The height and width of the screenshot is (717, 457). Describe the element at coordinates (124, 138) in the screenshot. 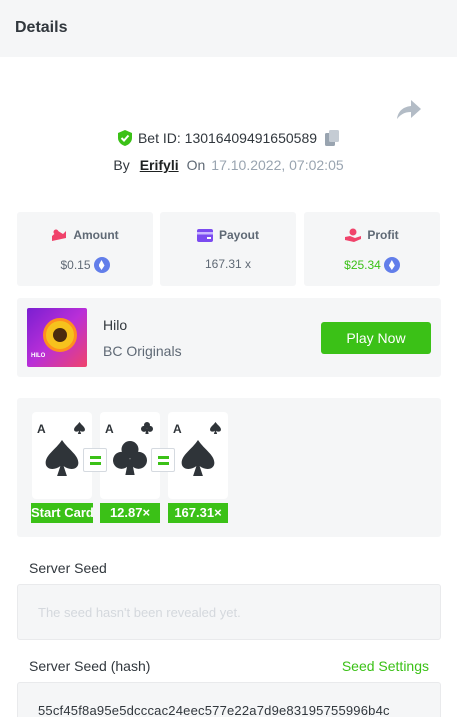

I see `shield-check-icon` at that location.